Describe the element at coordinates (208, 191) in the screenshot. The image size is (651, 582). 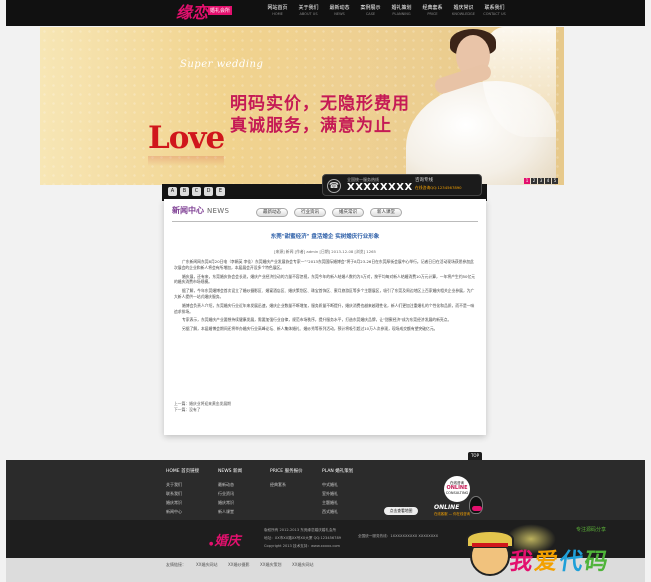
I see `service-icon: D` at that location.